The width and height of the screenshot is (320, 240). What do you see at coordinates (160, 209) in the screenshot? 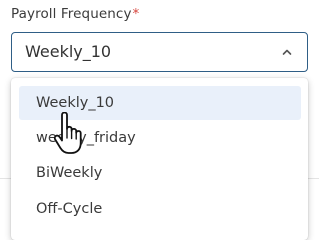
I see `option-off-cycle: Off-Cycle` at bounding box center [160, 209].